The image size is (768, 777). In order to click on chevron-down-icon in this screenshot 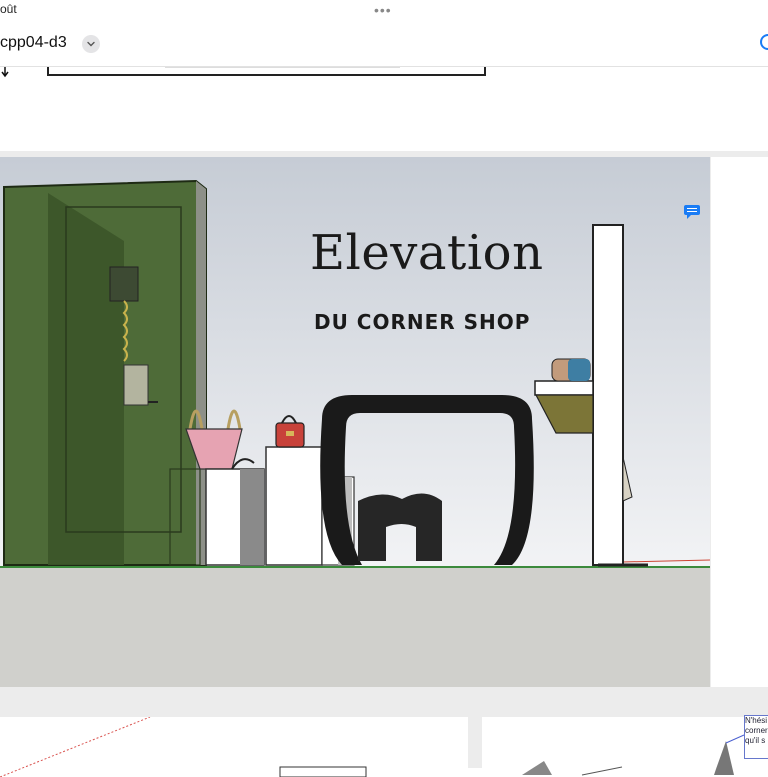, I will do `click(91, 44)`.